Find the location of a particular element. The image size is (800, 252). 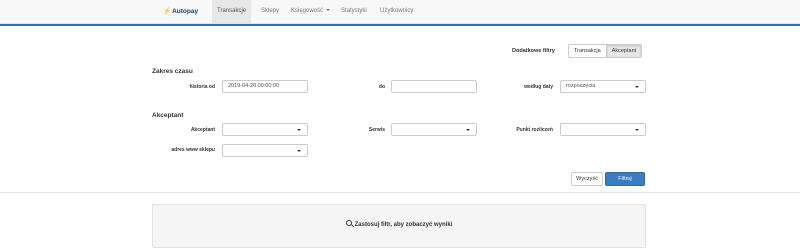

extra-filters-toggle: Transakcja Akceptant is located at coordinates (605, 51).